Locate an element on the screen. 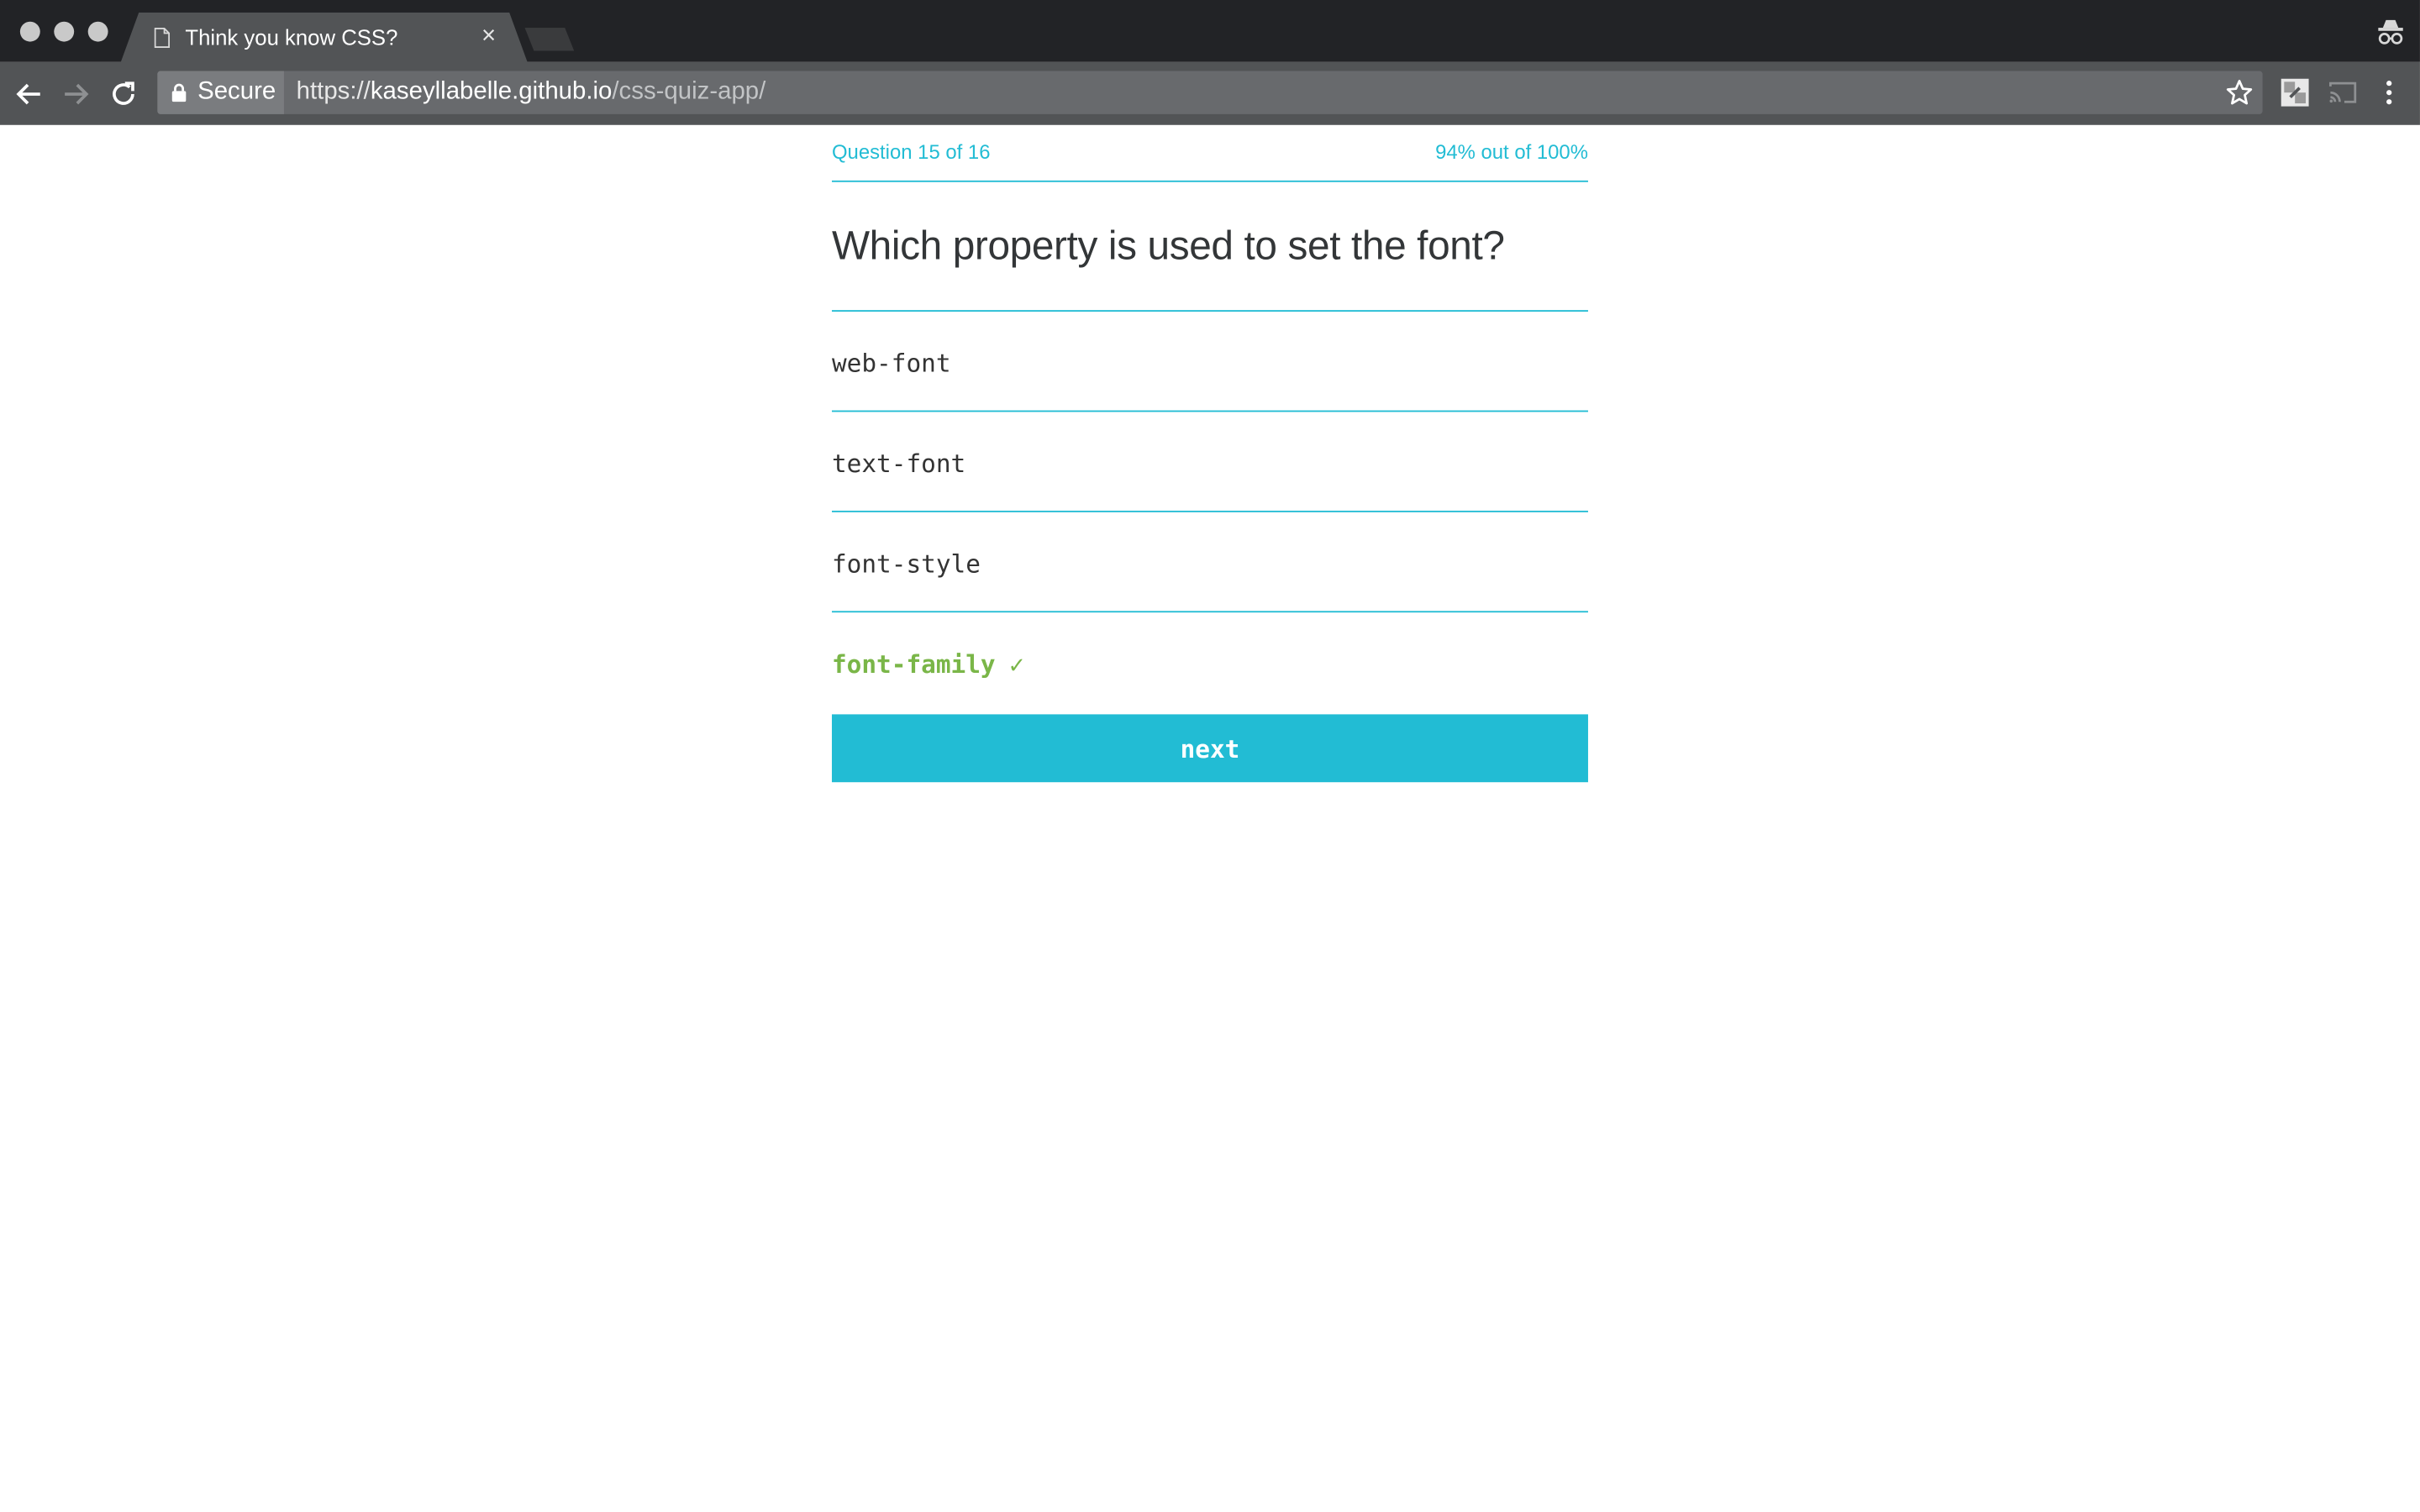  answer-option: font-style is located at coordinates (1209, 562).